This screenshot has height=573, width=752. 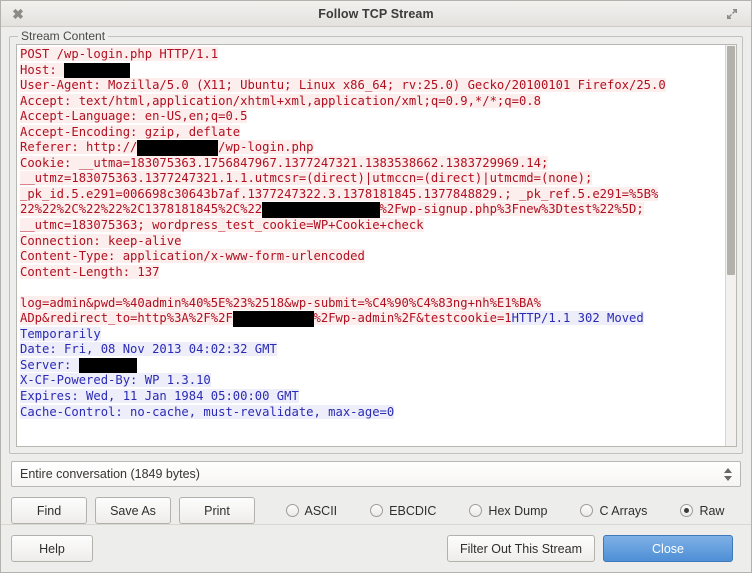 I want to click on radio-hex-dump: Hex Dump, so click(x=508, y=511).